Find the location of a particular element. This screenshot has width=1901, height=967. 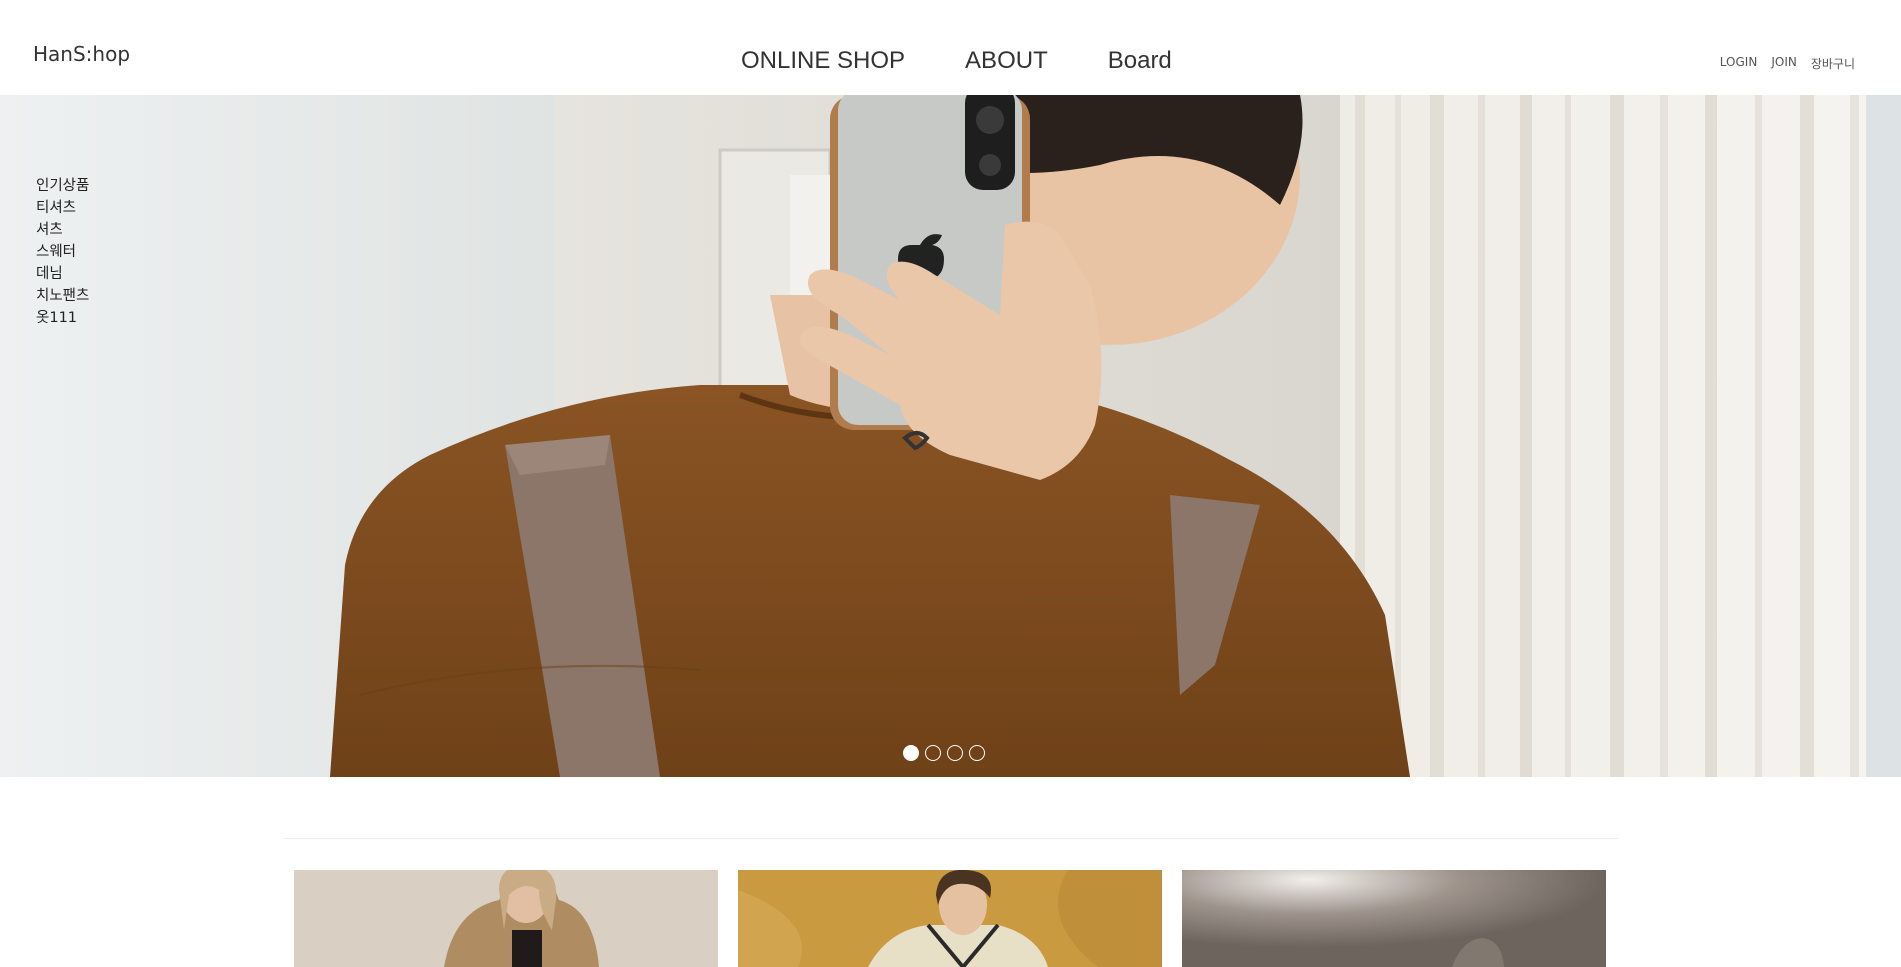

category-denim: 데님 is located at coordinates (62, 274).